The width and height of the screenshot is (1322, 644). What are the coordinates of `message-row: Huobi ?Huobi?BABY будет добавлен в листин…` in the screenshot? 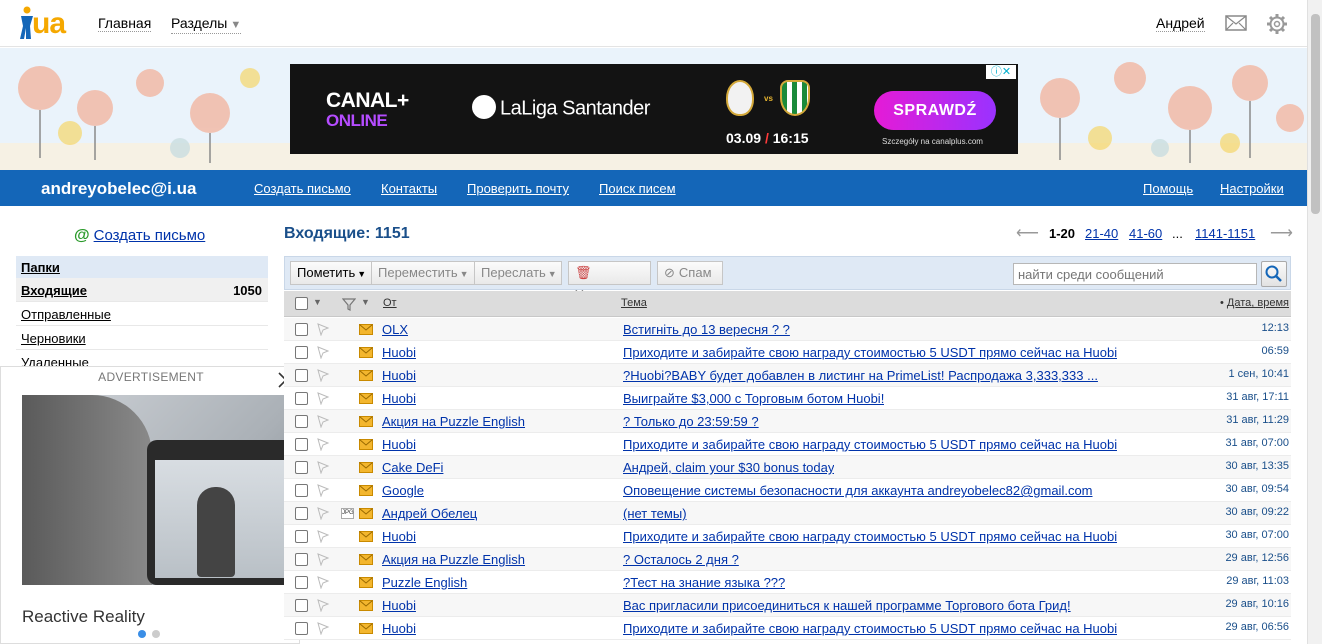 It's located at (787, 375).